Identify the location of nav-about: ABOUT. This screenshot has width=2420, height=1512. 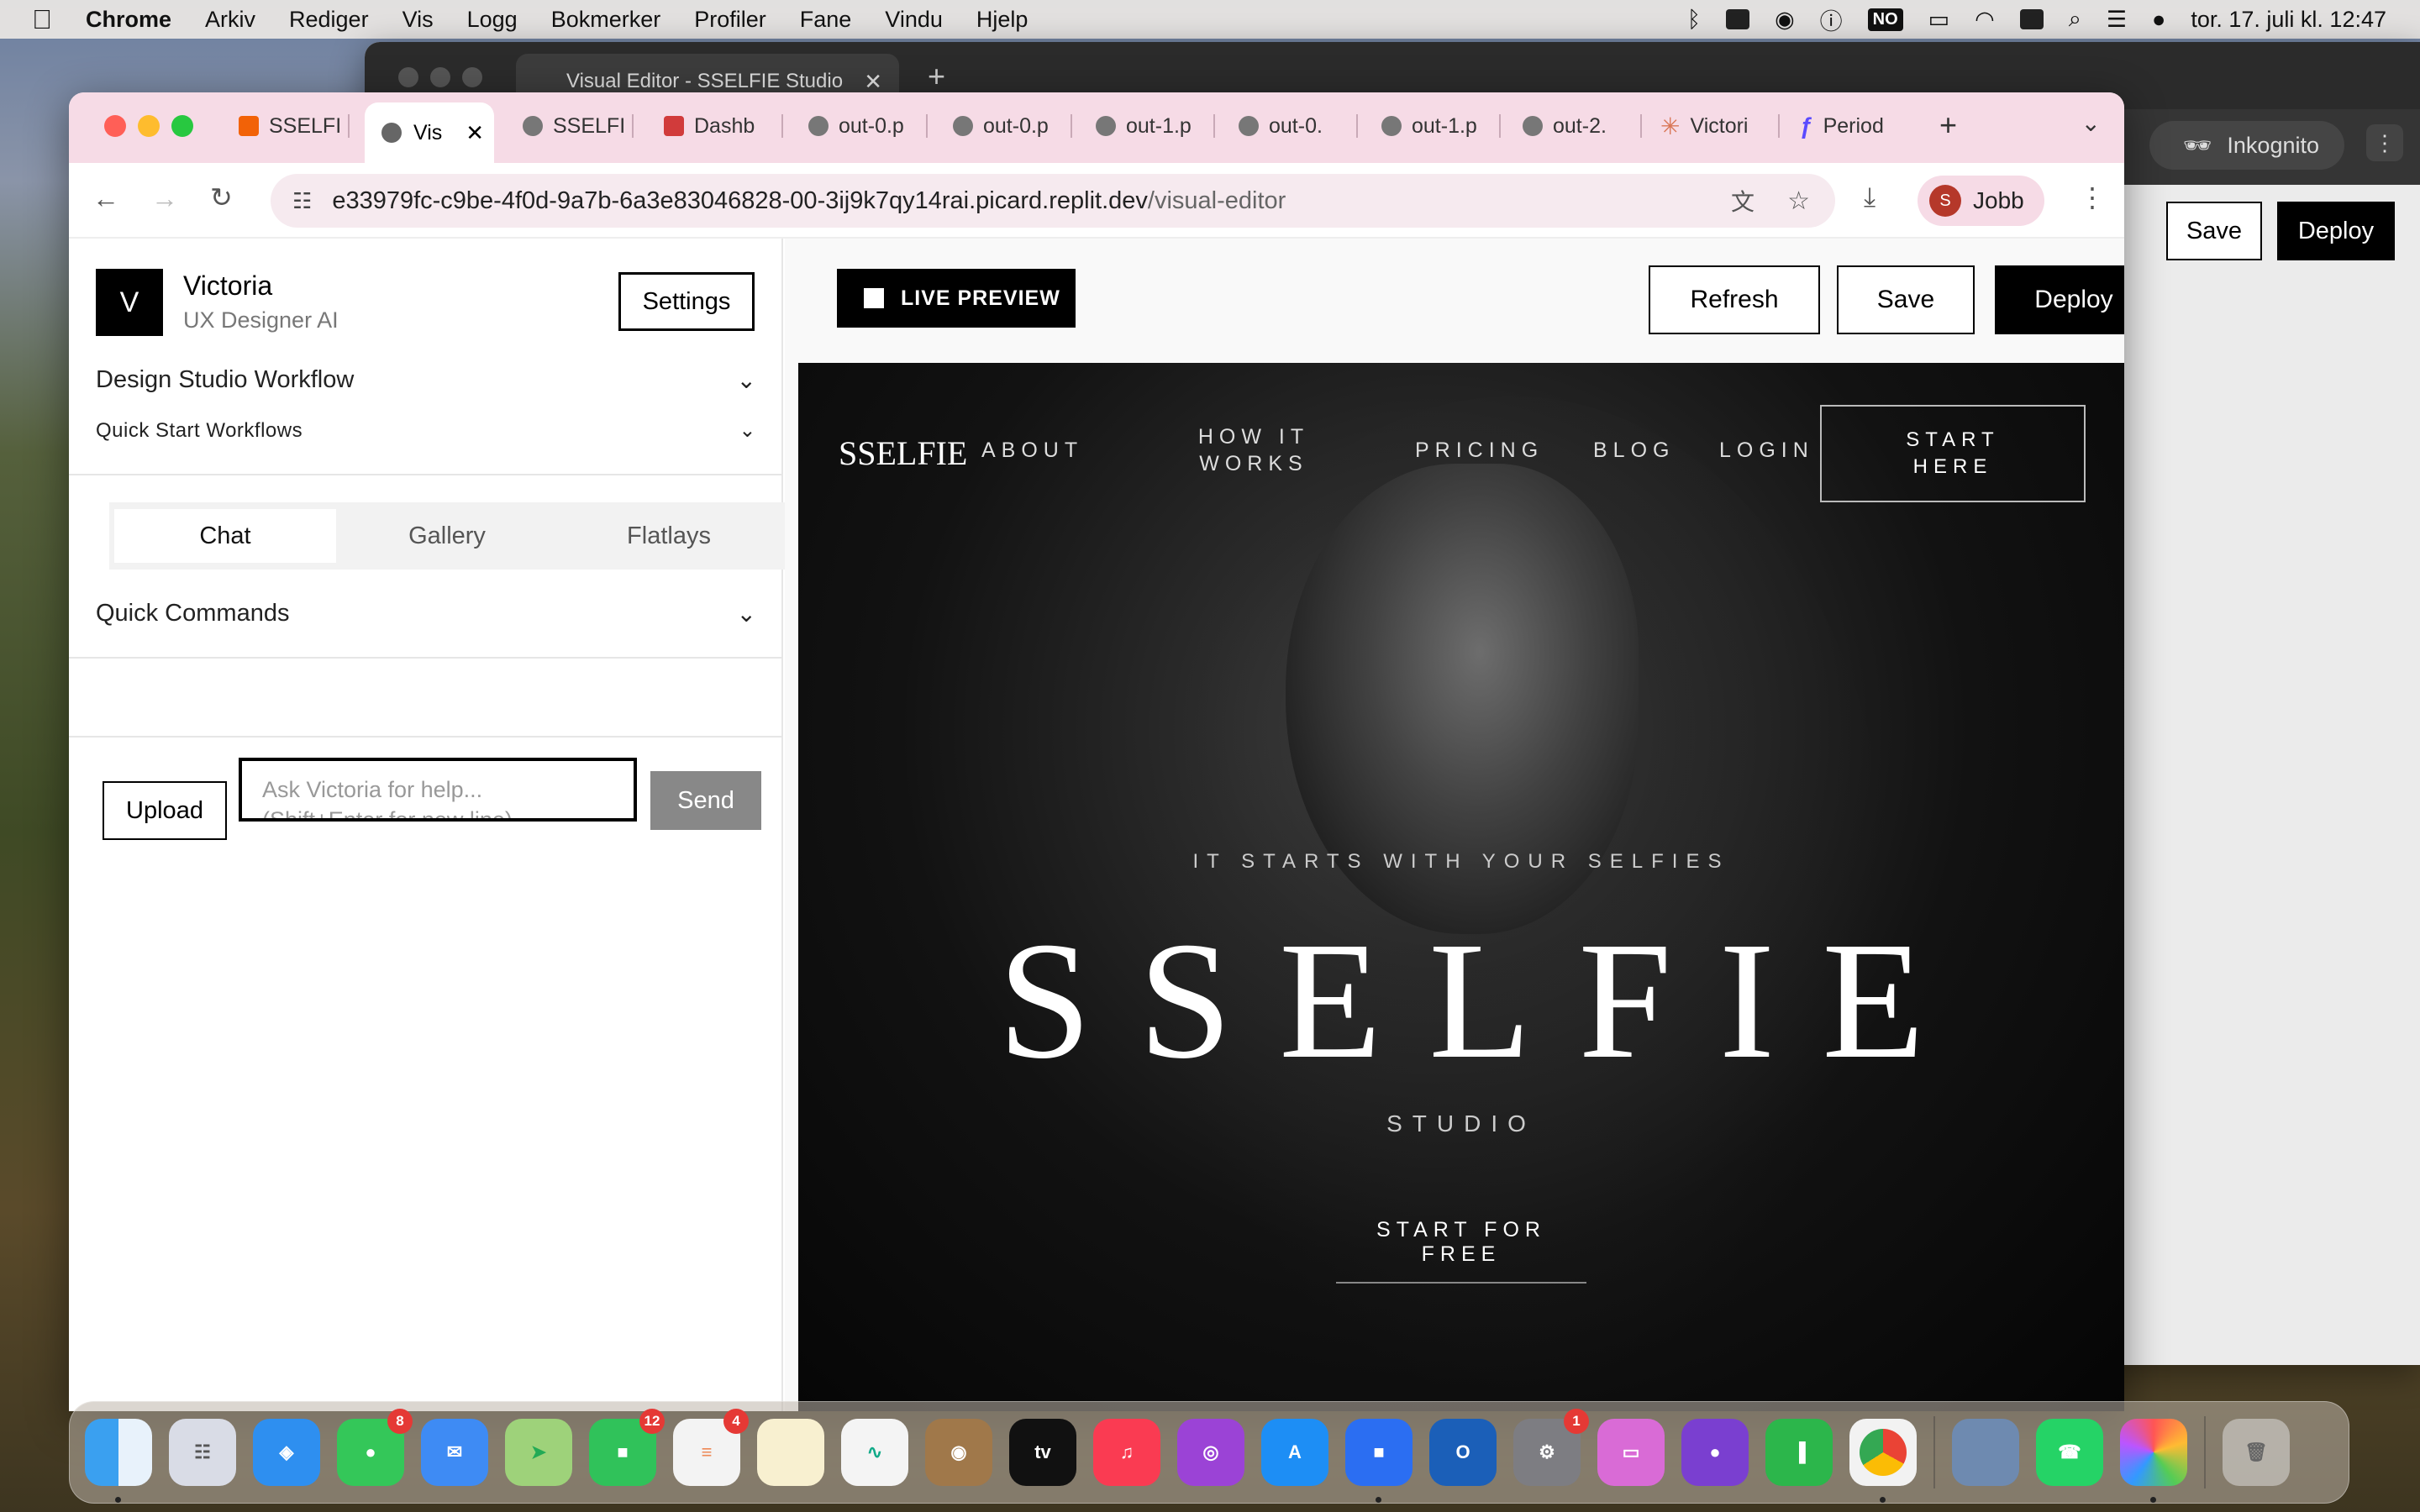
(1032, 450).